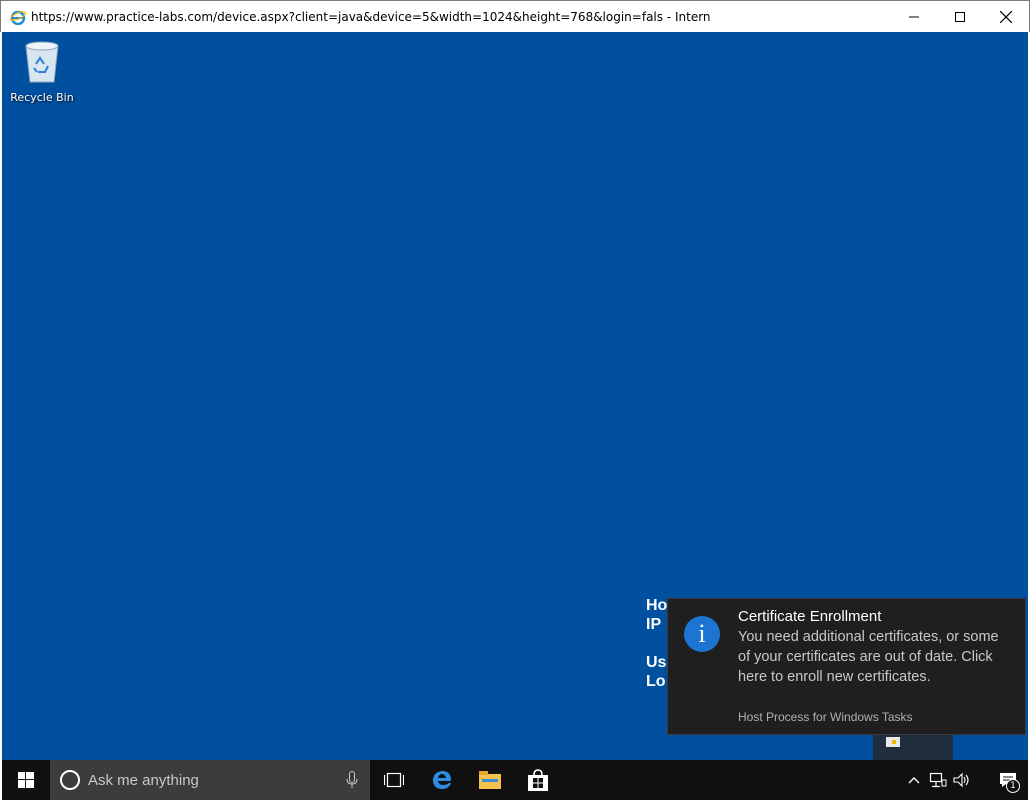 The width and height of the screenshot is (1030, 804). Describe the element at coordinates (656, 681) in the screenshot. I see `bginfo-line: Lo` at that location.